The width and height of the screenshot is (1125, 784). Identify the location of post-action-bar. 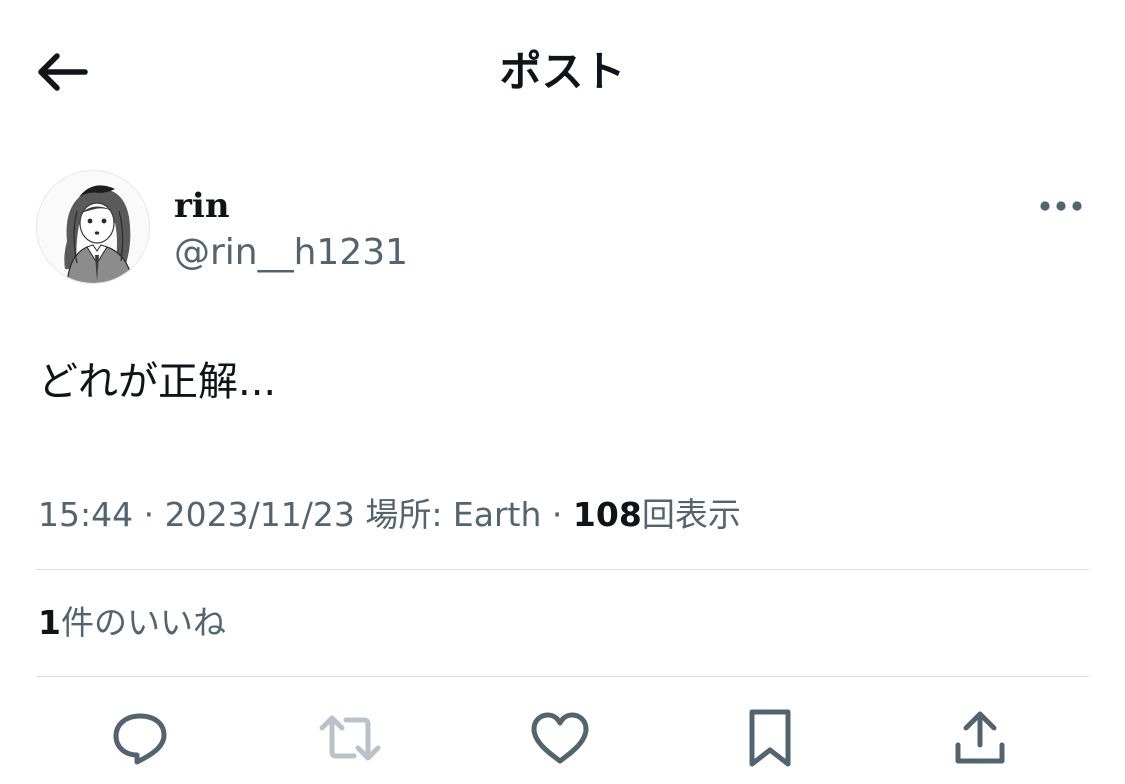
(562, 742).